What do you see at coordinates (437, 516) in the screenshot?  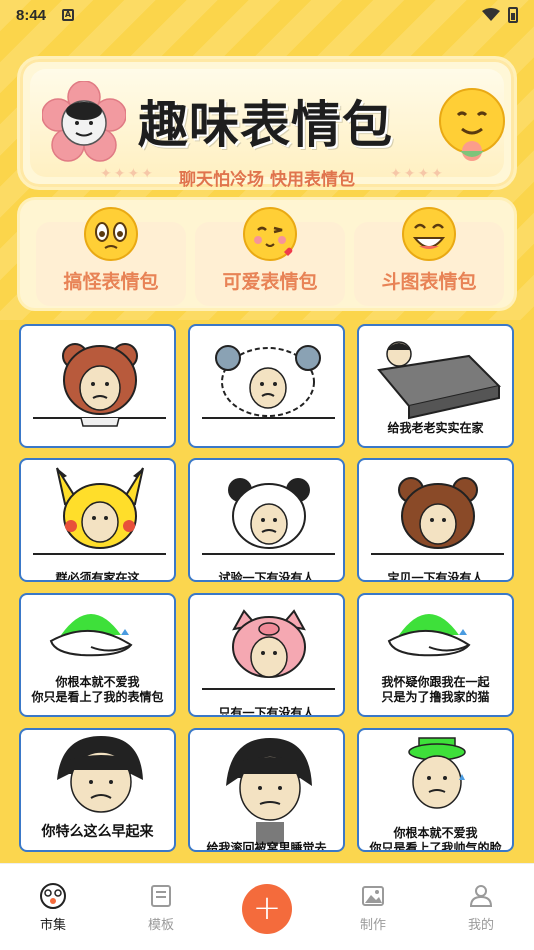 I see `bear-hat-meme-image` at bounding box center [437, 516].